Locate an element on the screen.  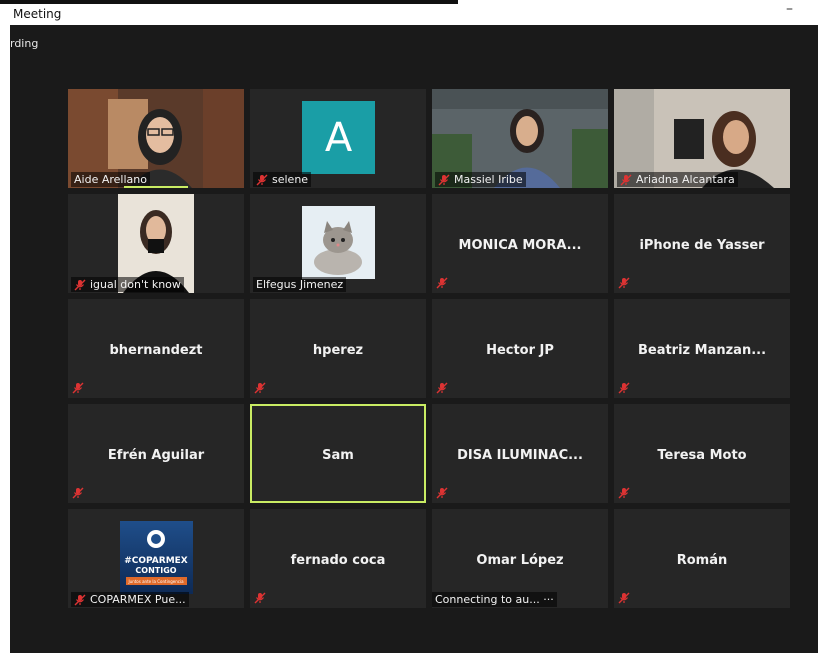
coparmex-line1: #COPARMEX is located at coordinates (156, 561).